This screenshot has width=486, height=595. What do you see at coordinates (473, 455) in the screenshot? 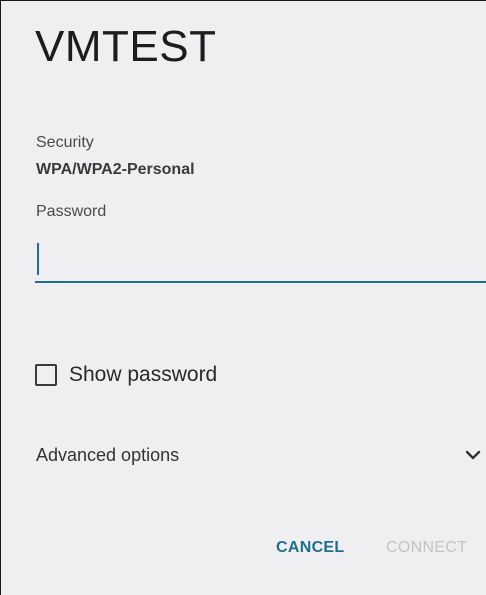
I see `chevron-down-icon` at bounding box center [473, 455].